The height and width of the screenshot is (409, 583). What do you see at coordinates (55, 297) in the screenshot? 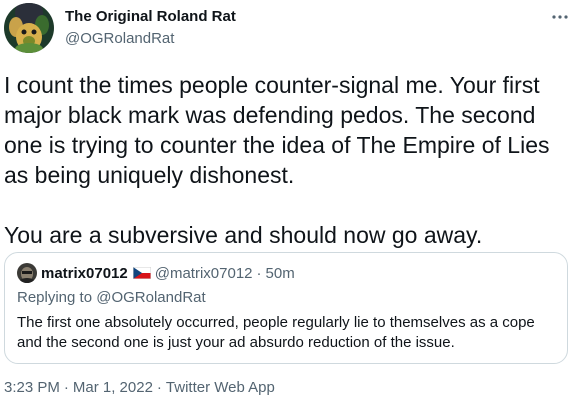
I see `replying-to-label: Replying to` at bounding box center [55, 297].